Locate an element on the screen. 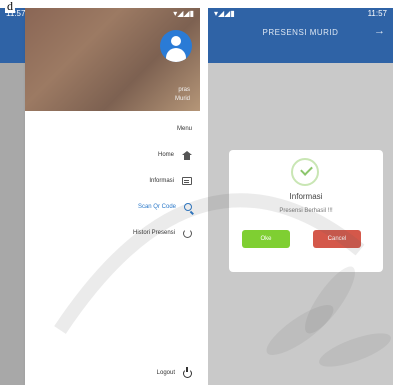  dialog-message: Presensi Berhasil !!! is located at coordinates (306, 211).